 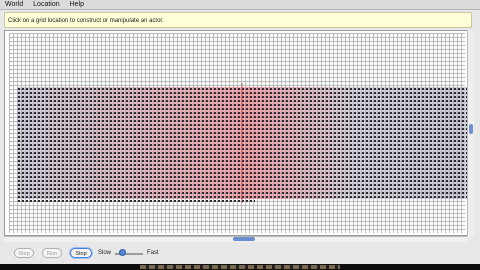 What do you see at coordinates (240, 5) in the screenshot?
I see `menu-bar: World Location Help` at bounding box center [240, 5].